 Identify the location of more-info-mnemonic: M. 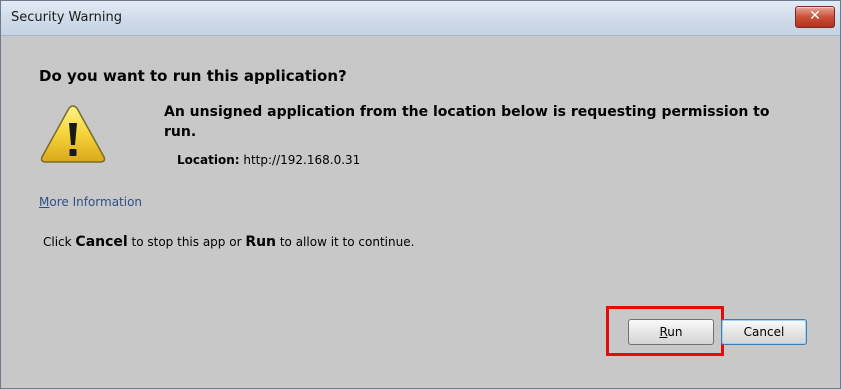
(44, 202).